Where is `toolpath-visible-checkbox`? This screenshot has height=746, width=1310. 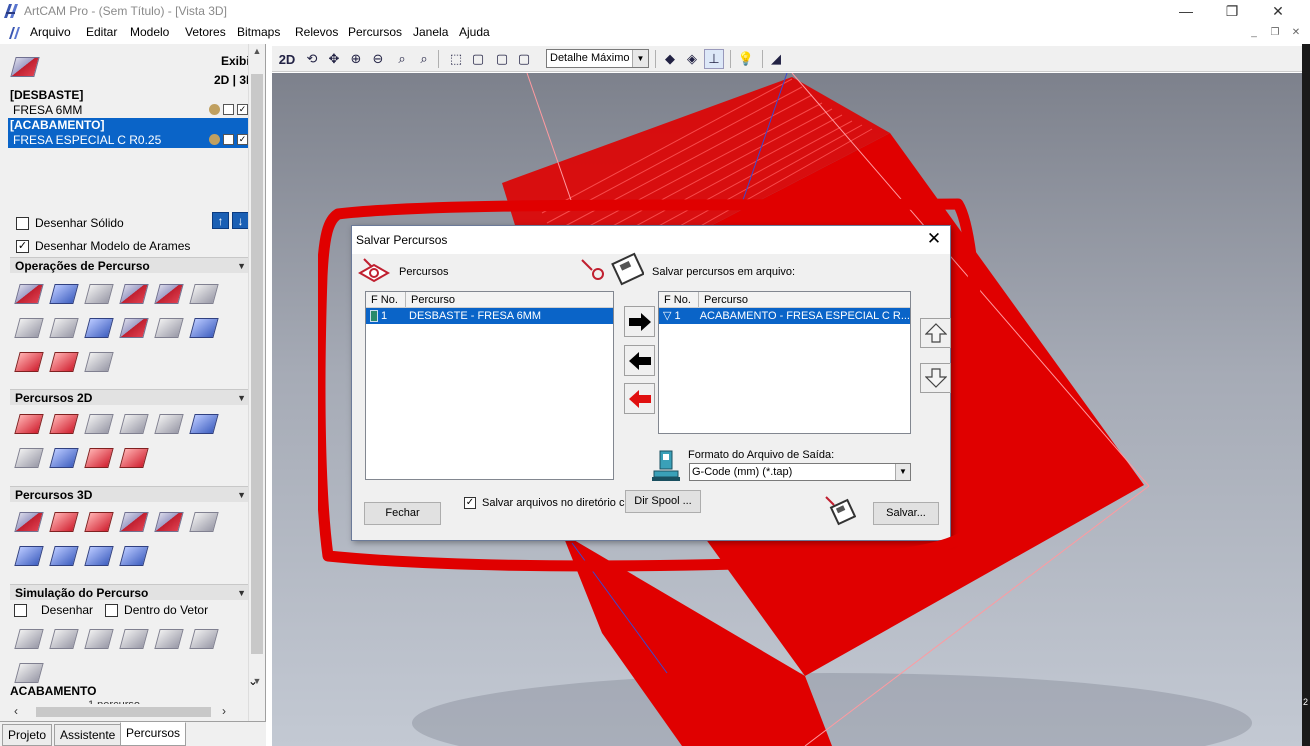
toolpath-visible-checkbox is located at coordinates (228, 109).